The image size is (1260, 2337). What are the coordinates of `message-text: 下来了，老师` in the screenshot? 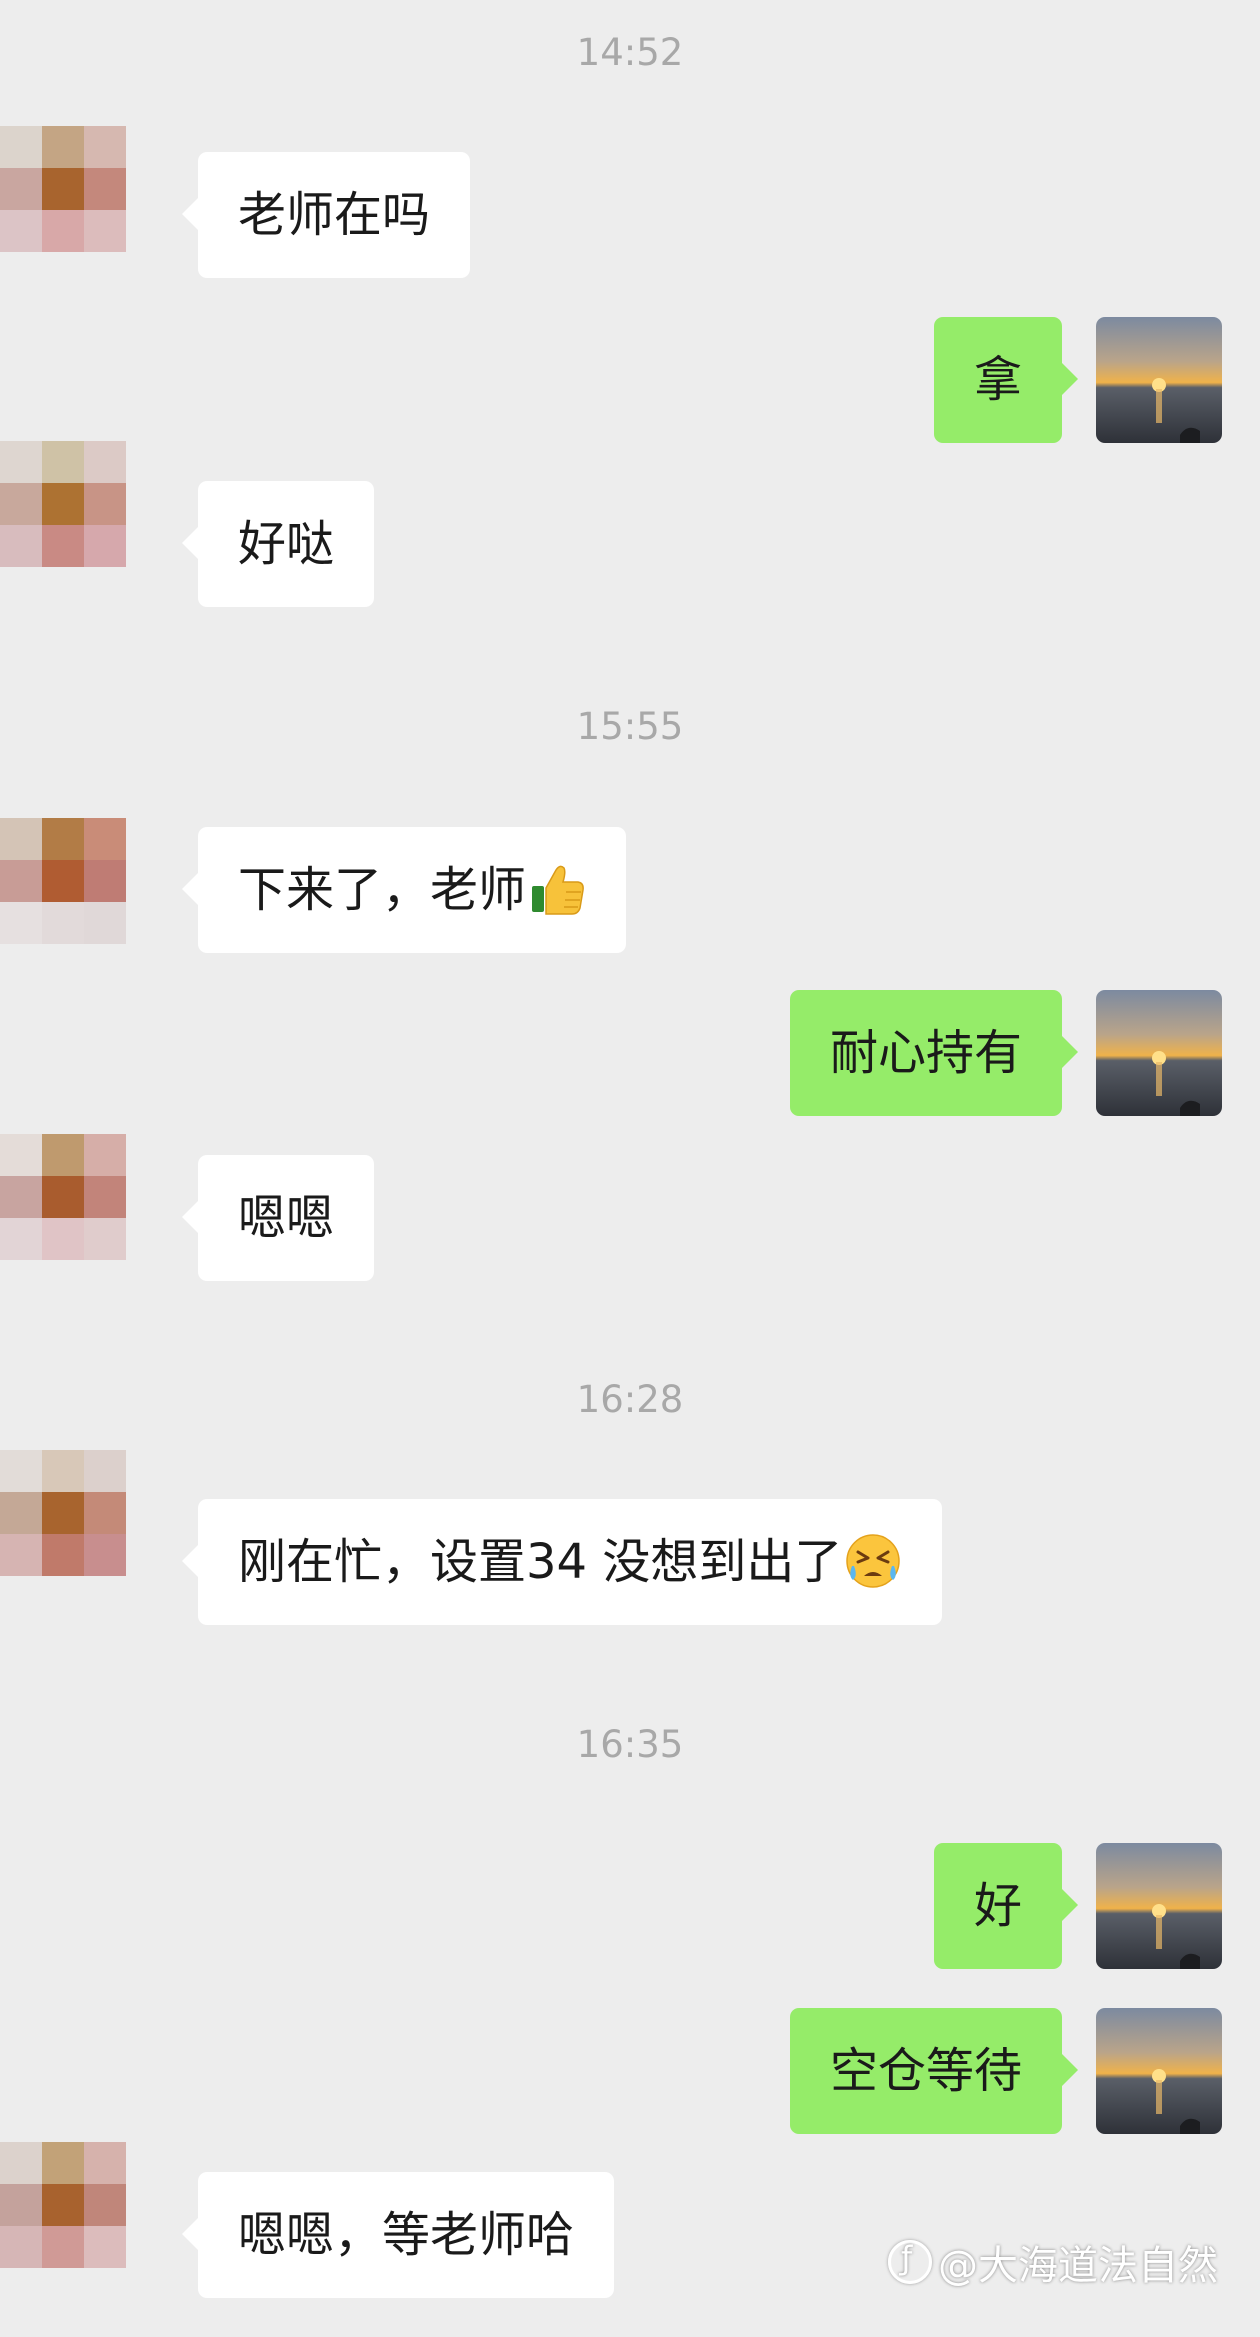 It's located at (382, 890).